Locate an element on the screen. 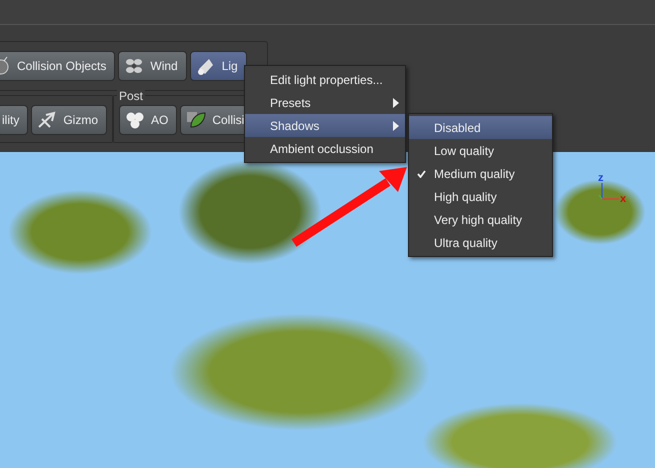  toolbar-button: AO is located at coordinates (148, 120).